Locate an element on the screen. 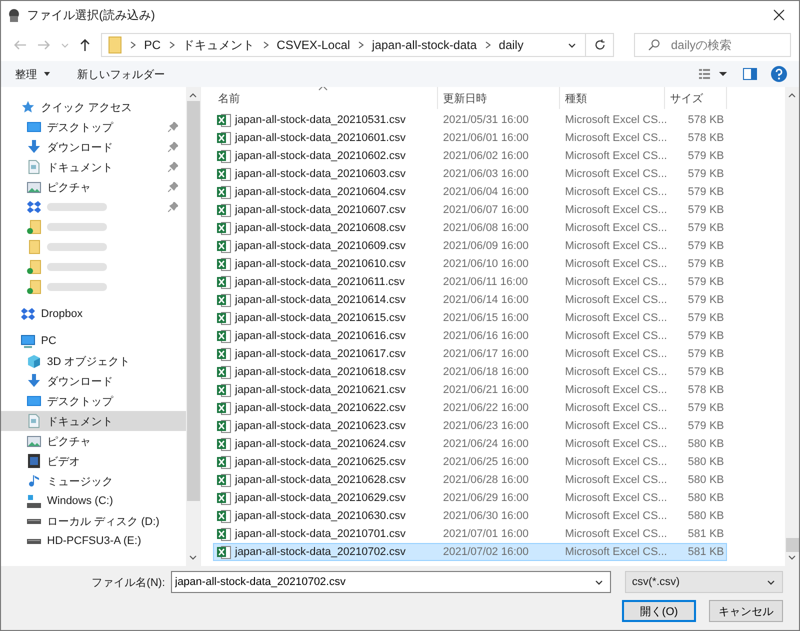 This screenshot has width=800, height=631. file-row: japan-all-stock-data_20210607.csv 2021/06/07 16:00 Microsoft Excel CS... 579 KB is located at coordinates (470, 210).